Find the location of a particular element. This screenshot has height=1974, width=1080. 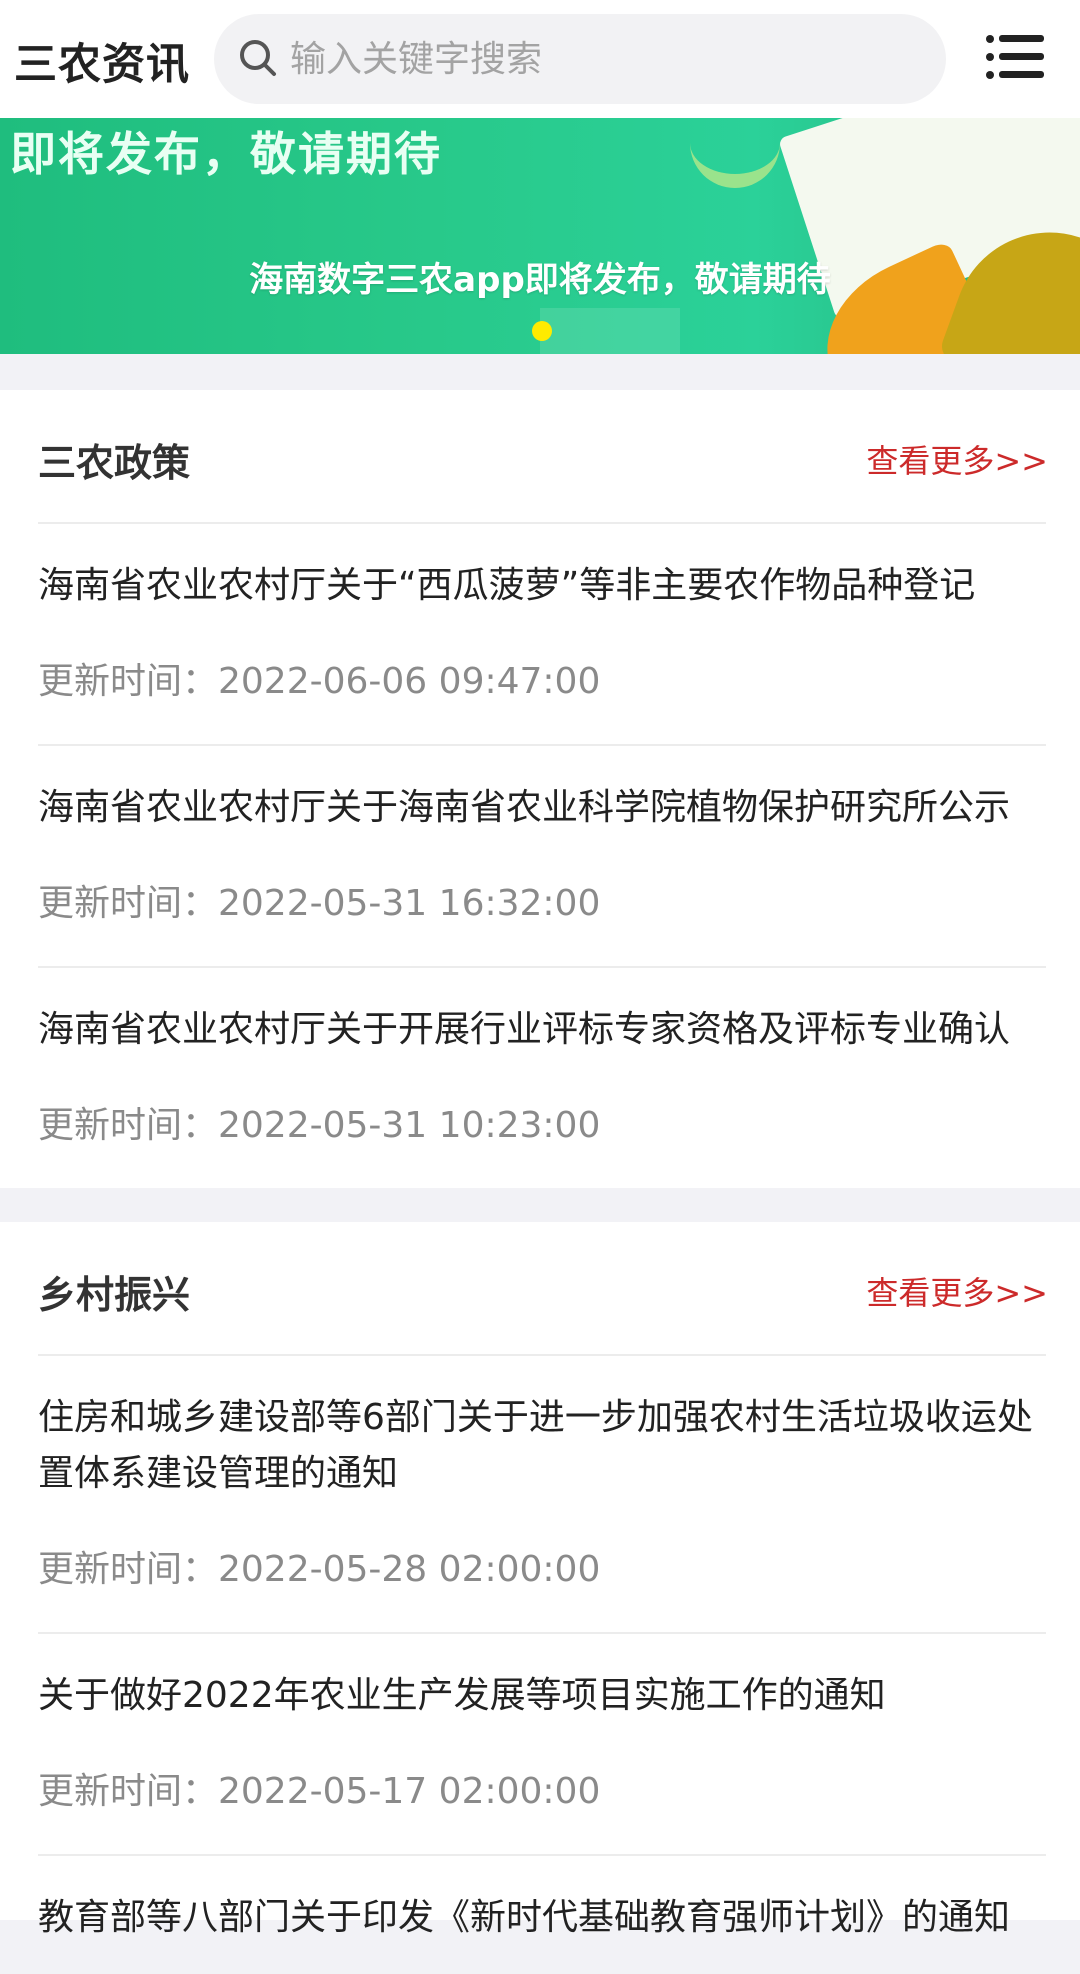

news-title: 海南省农业农村厅关于开展行业评标专家资格及评标专业确认 is located at coordinates (542, 1030).